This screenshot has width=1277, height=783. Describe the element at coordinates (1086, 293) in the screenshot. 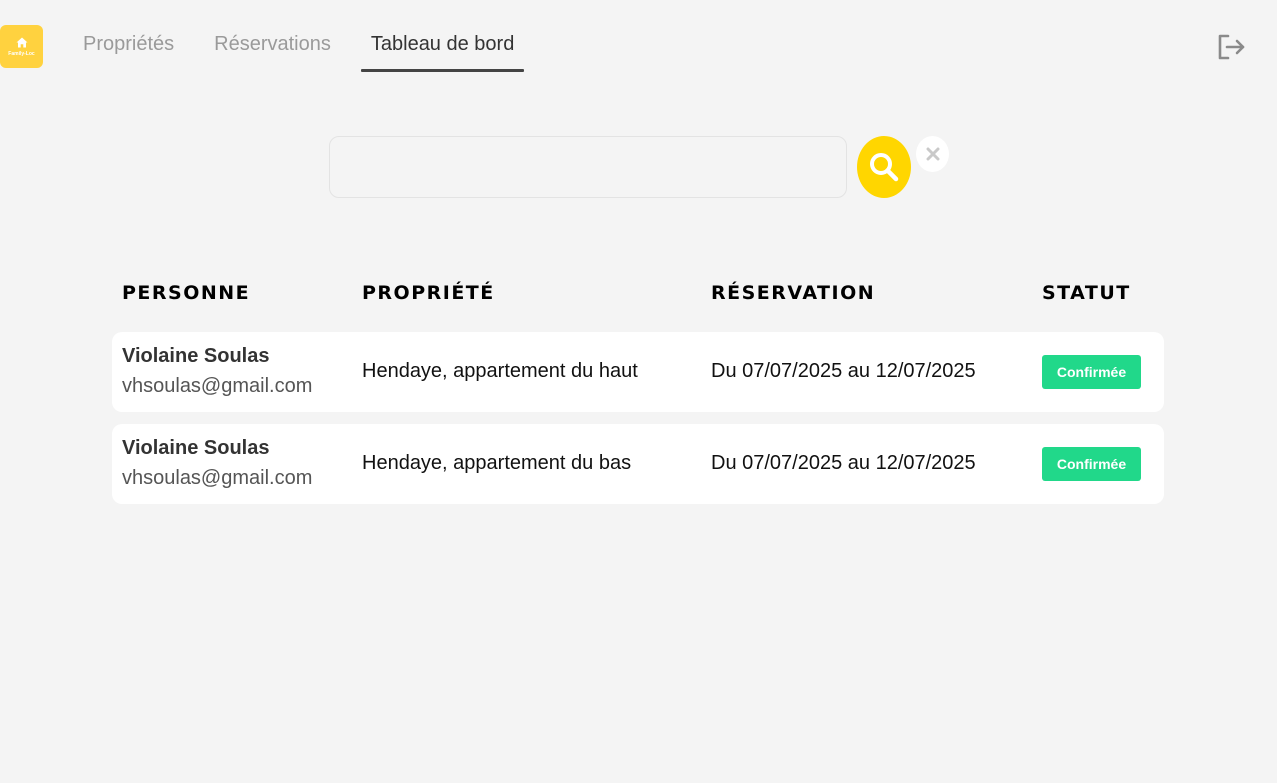

I see `column-header-statut: STATUT` at that location.